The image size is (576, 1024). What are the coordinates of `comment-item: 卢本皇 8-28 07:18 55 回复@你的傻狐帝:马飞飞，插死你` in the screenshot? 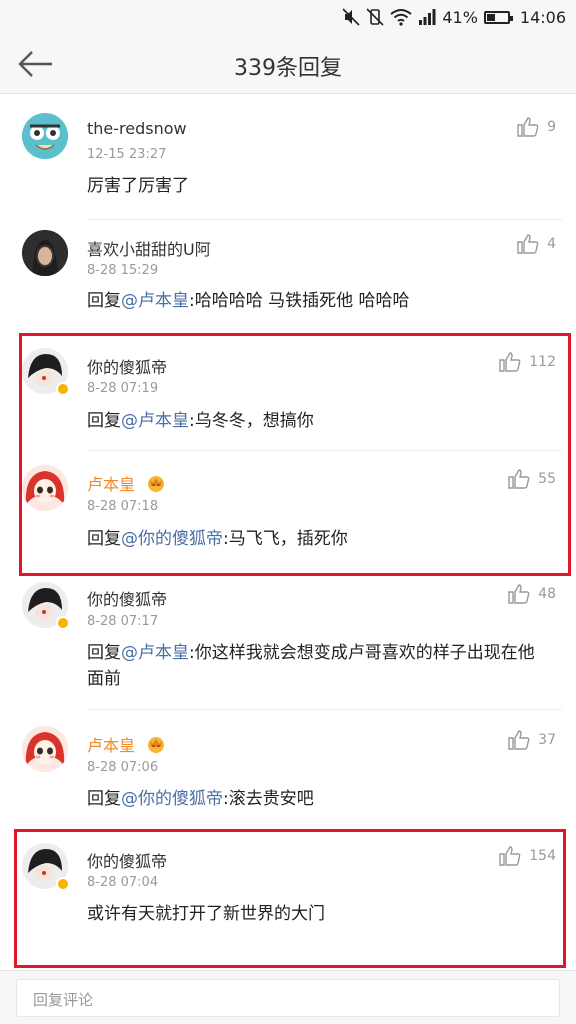 It's located at (288, 516).